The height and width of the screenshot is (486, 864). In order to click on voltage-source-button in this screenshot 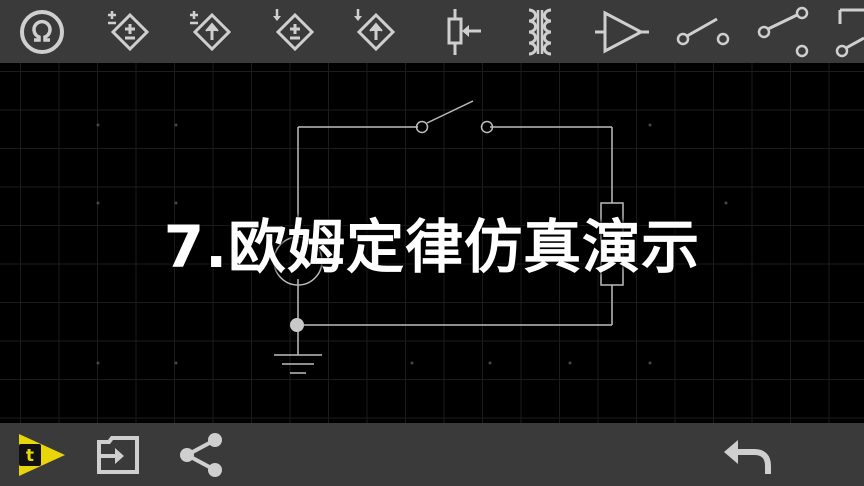, I will do `click(130, 31)`.